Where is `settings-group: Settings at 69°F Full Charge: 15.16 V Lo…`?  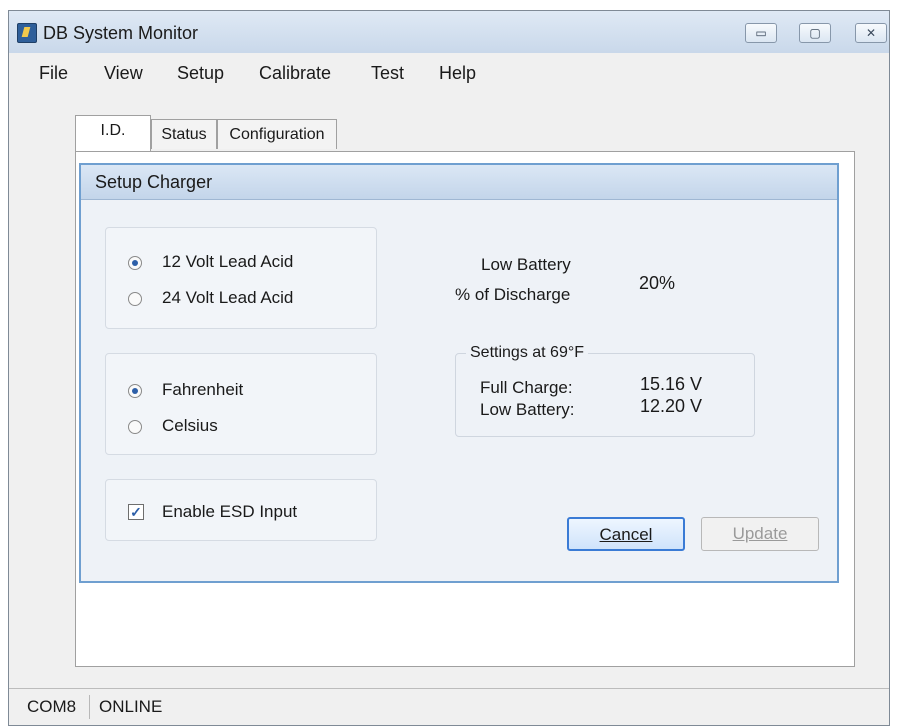
settings-group: Settings at 69°F Full Charge: 15.16 V Lo… is located at coordinates (605, 390).